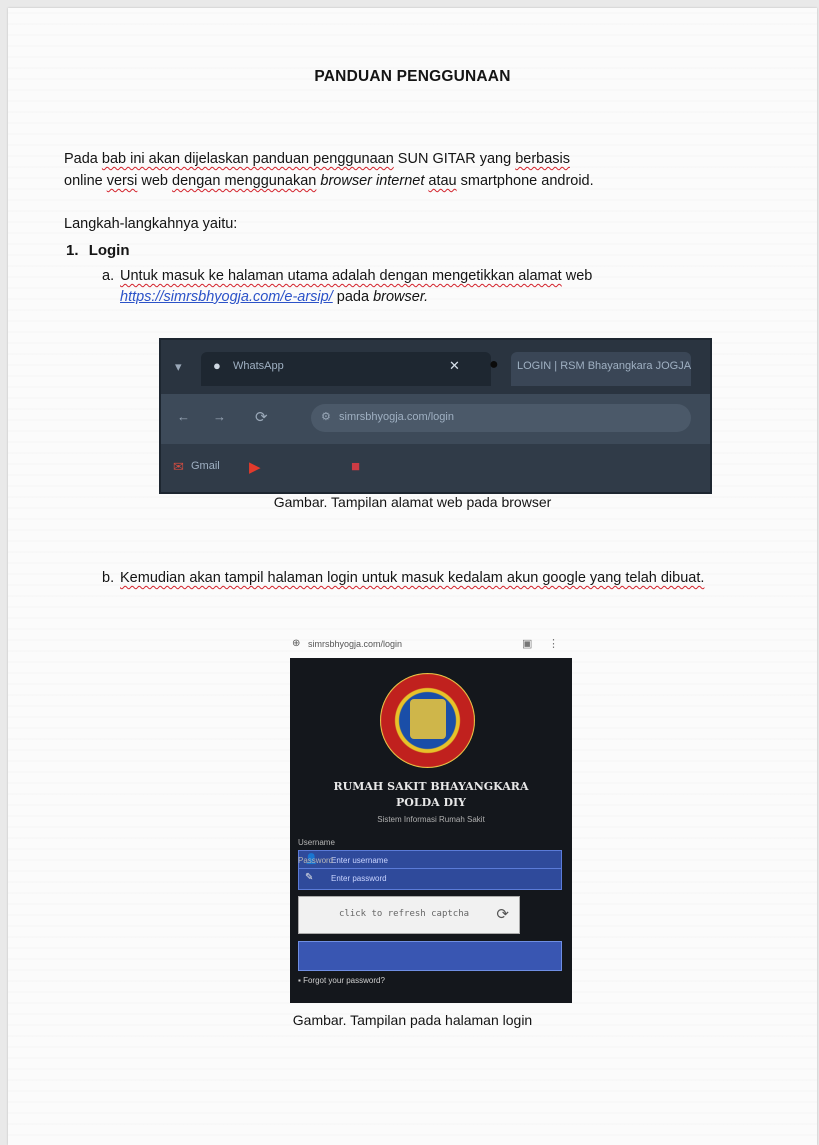 Image resolution: width=819 pixels, height=1145 pixels. What do you see at coordinates (353, 297) in the screenshot?
I see `item-text: pada` at bounding box center [353, 297].